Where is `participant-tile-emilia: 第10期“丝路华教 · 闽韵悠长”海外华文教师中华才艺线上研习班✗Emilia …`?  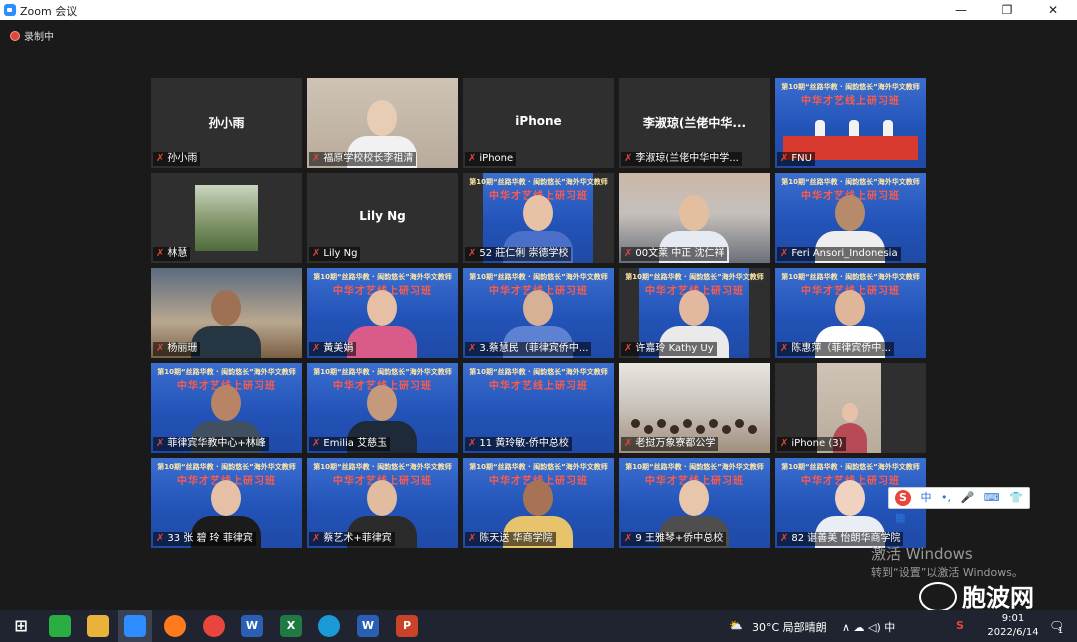 participant-tile-emilia: 第10期“丝路华教 · 闽韵悠长”海外华文教师中华才艺线上研习班✗Emilia … is located at coordinates (382, 408).